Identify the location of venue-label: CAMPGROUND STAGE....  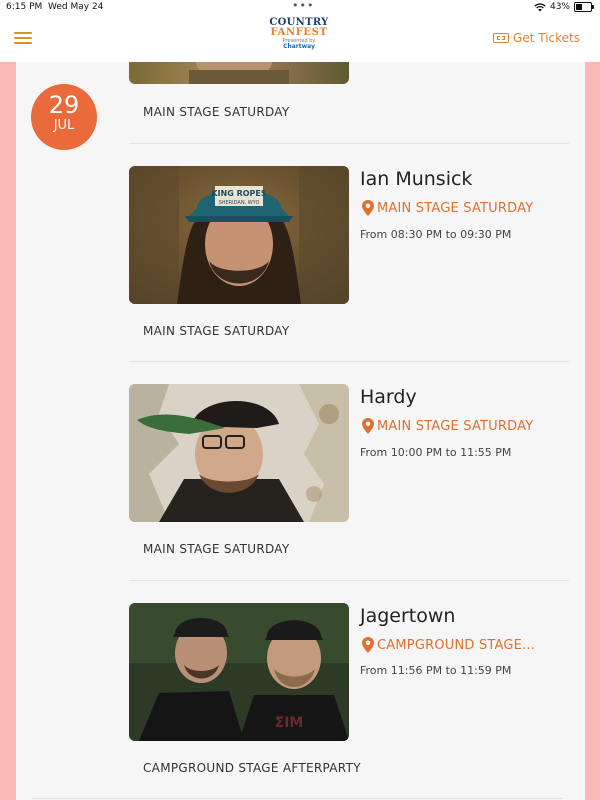
(456, 645).